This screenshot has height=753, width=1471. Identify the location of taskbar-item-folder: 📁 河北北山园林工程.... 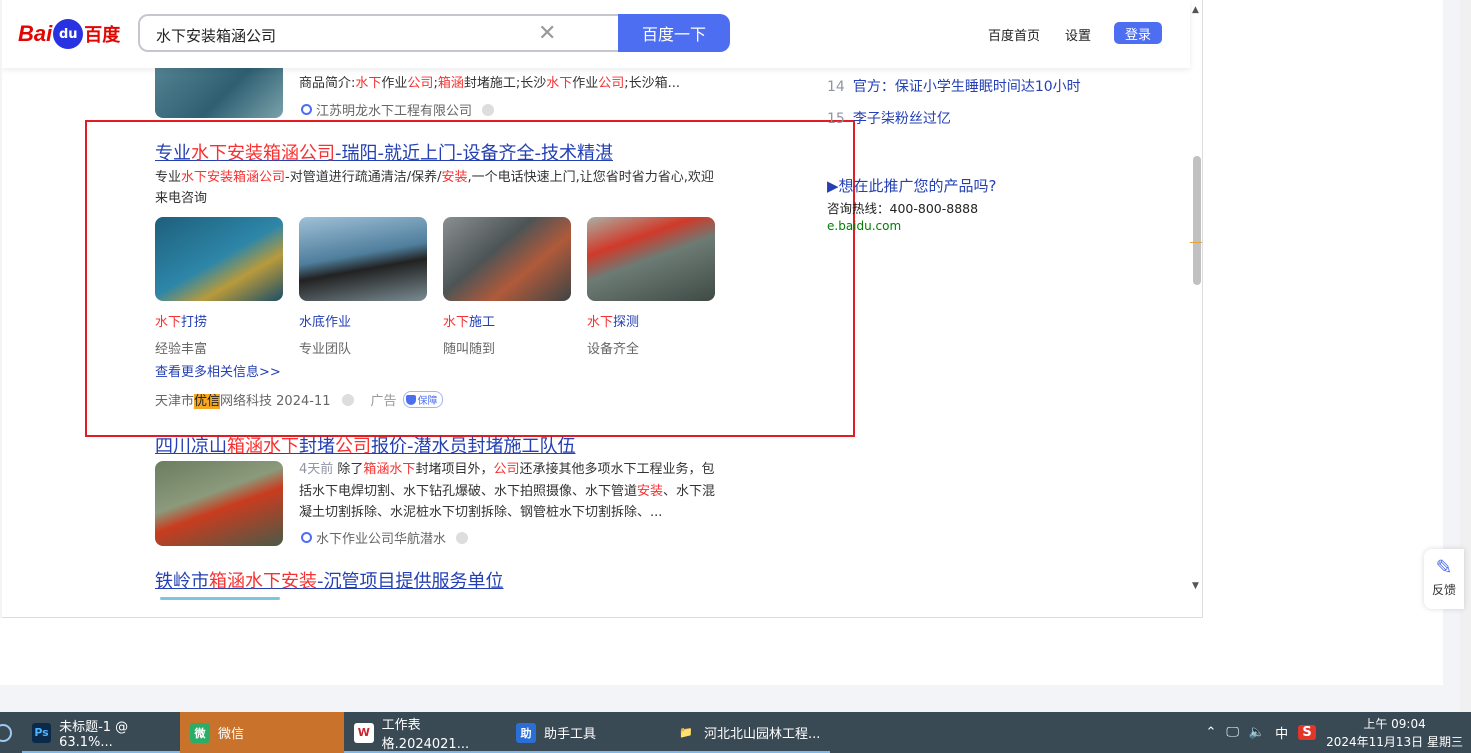
(748, 732).